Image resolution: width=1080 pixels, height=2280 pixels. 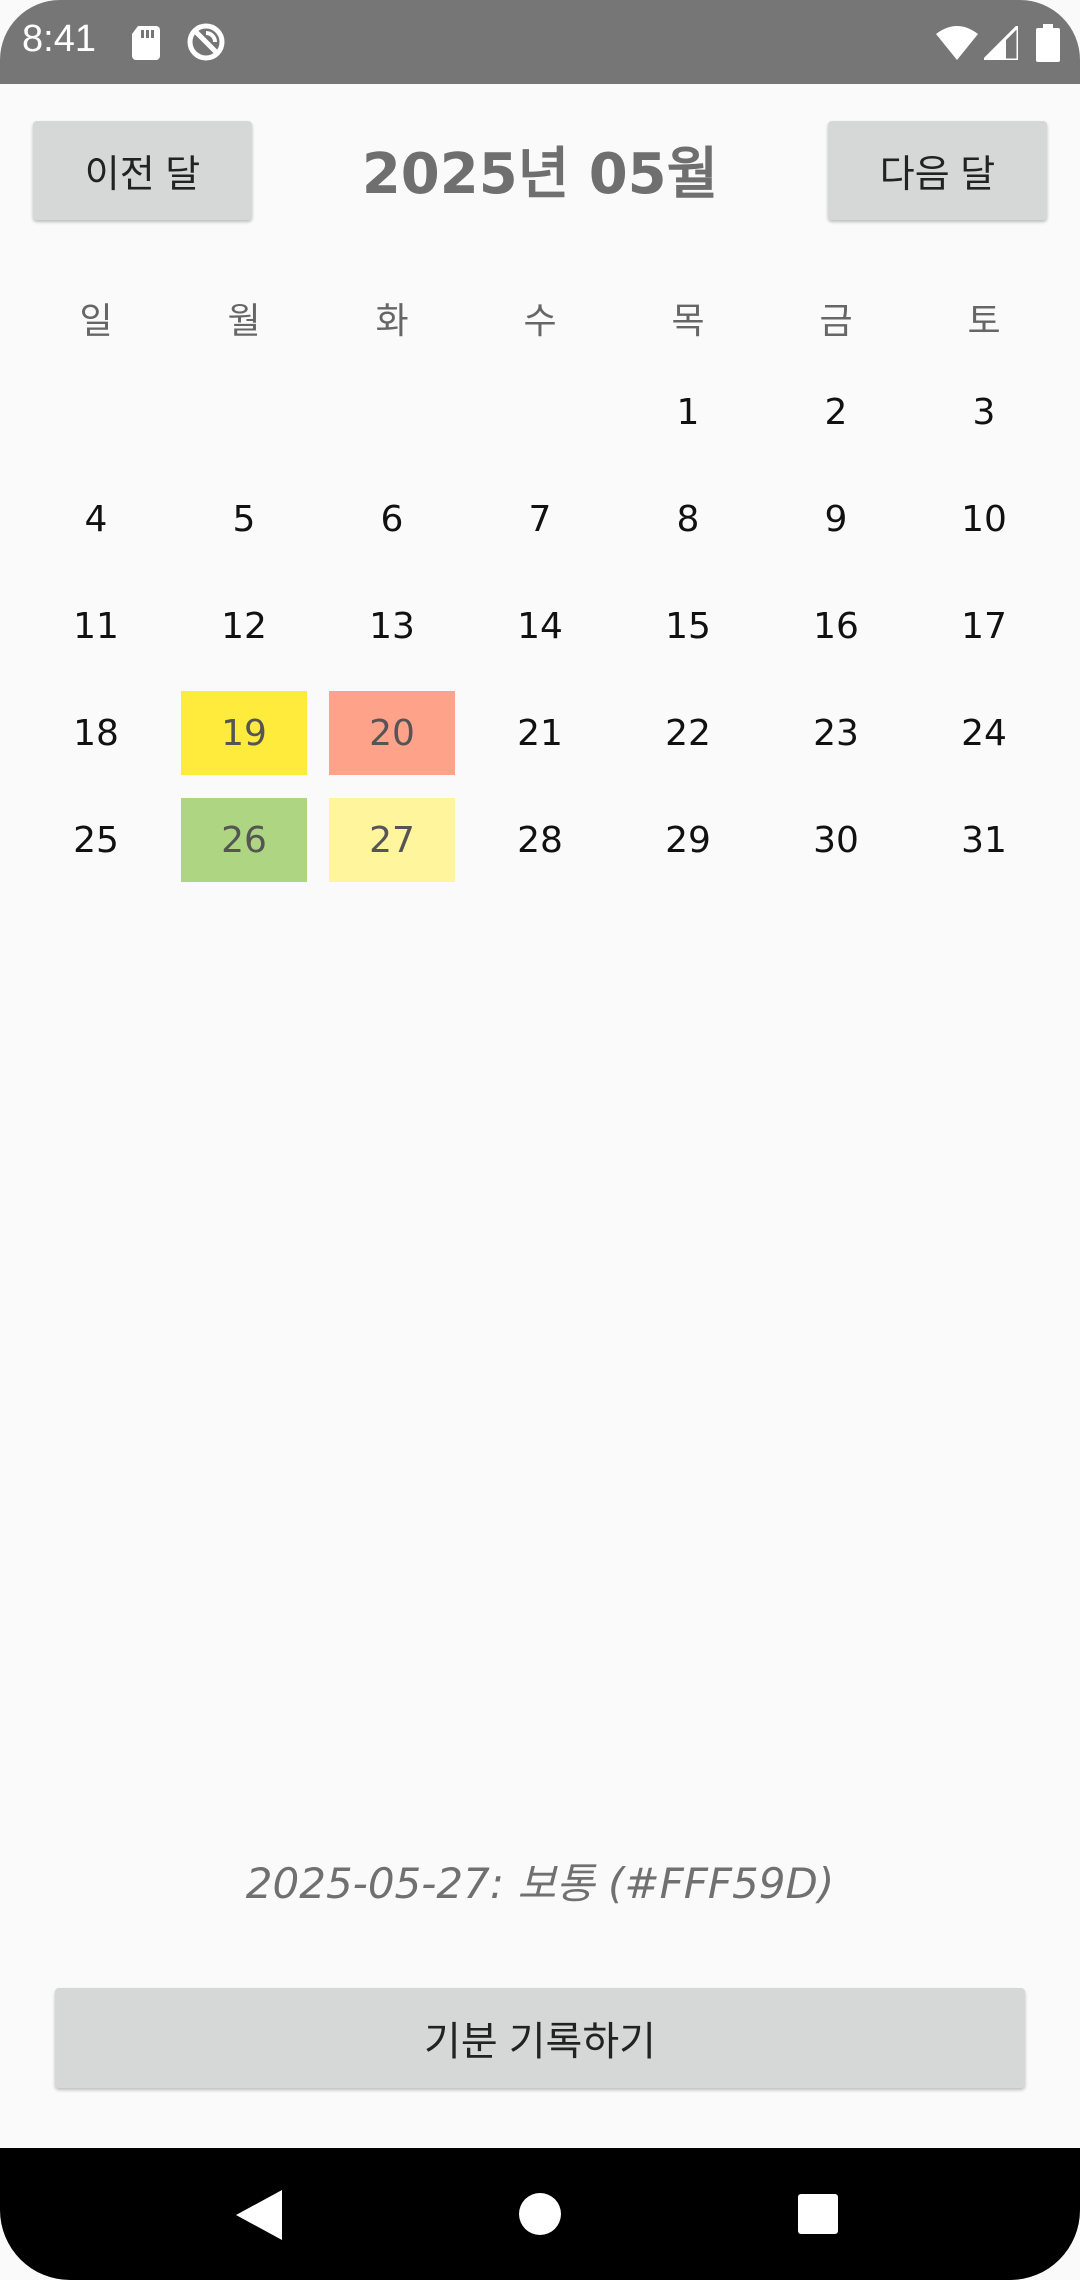 I want to click on battery-icon, so click(x=1048, y=43).